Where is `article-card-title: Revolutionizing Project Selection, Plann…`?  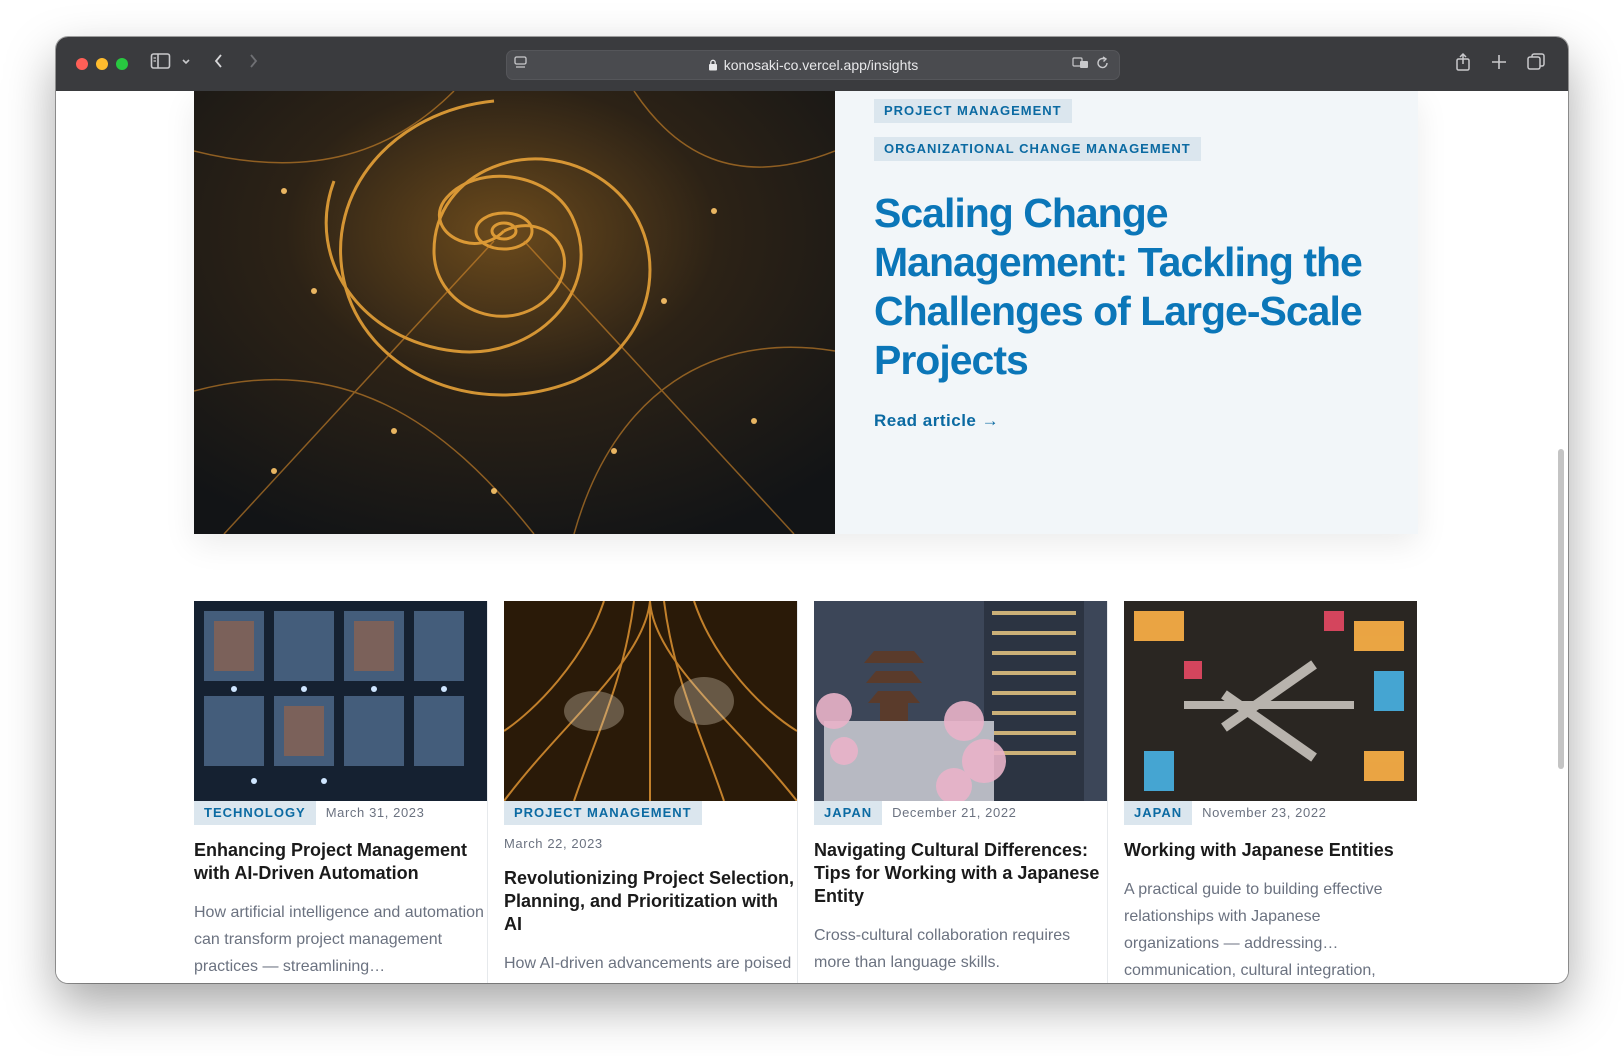
article-card-title: Revolutionizing Project Selection, Plann… is located at coordinates (650, 901).